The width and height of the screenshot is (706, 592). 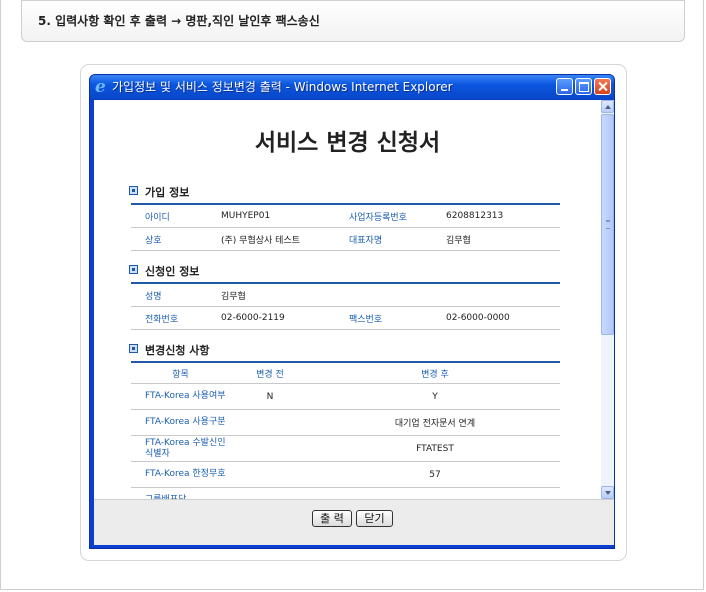 I want to click on change-after: 대기업 전자문서 연계, so click(x=435, y=422).